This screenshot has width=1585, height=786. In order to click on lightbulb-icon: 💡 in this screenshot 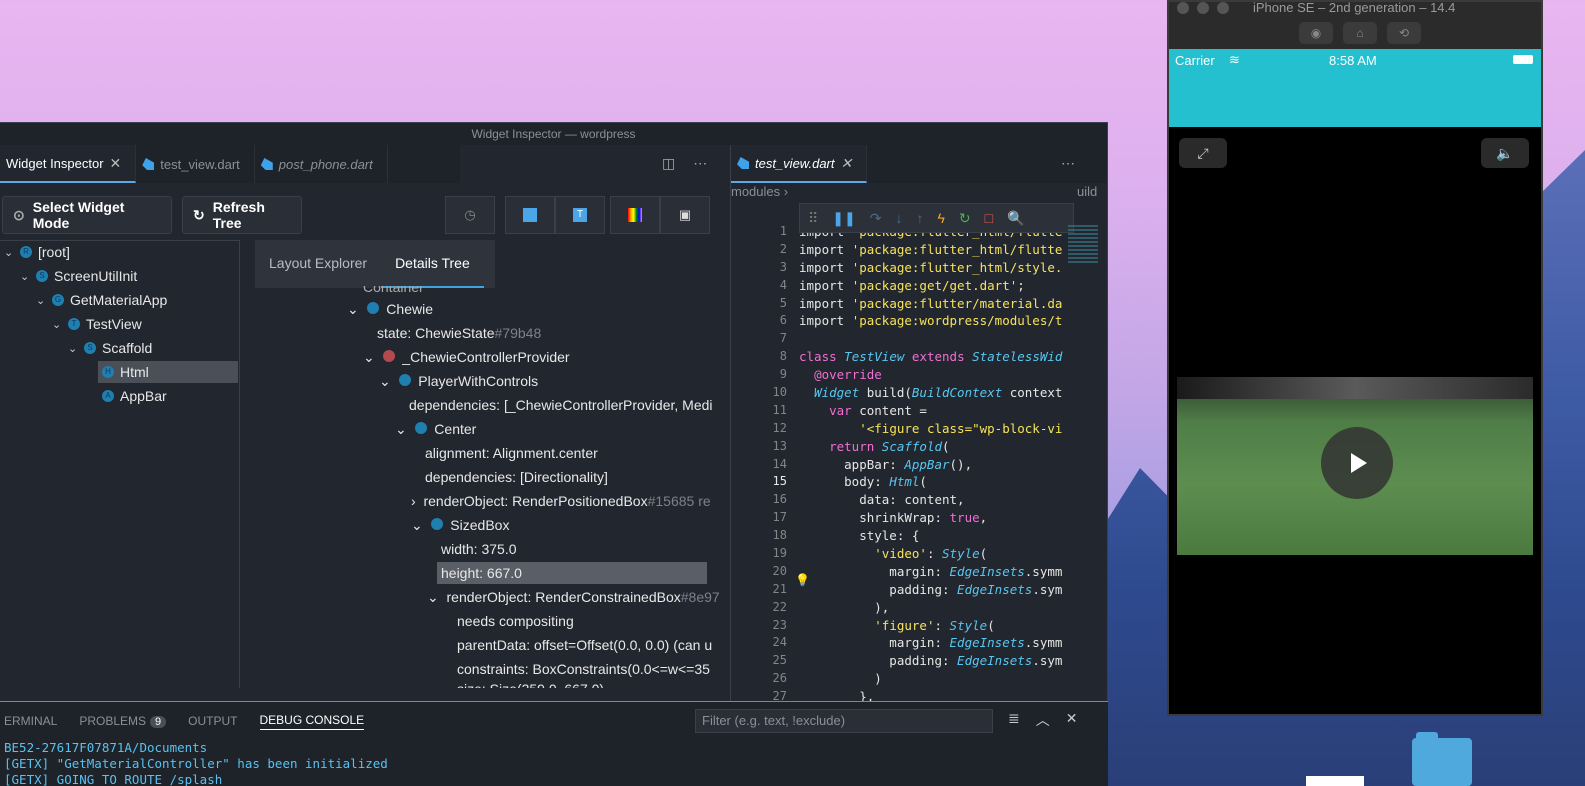, I will do `click(802, 580)`.